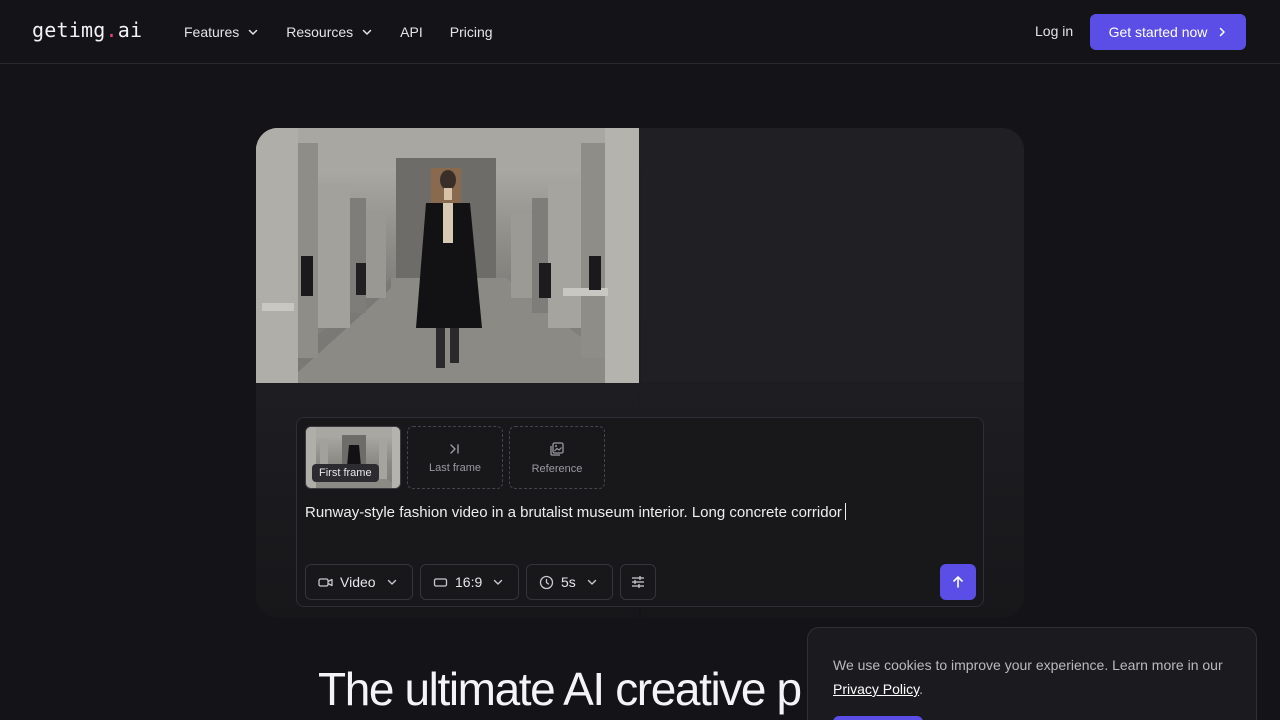 The width and height of the screenshot is (1280, 720). Describe the element at coordinates (921, 689) in the screenshot. I see `cookie-suffix: .` at that location.